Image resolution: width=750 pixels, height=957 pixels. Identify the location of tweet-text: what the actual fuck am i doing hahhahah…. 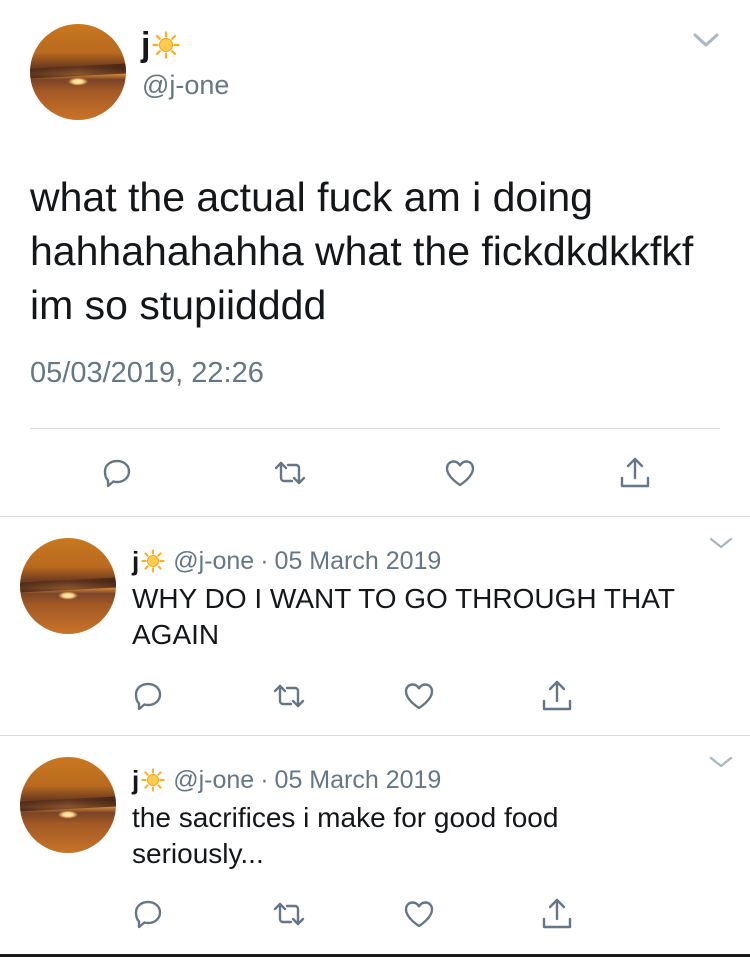
(362, 251).